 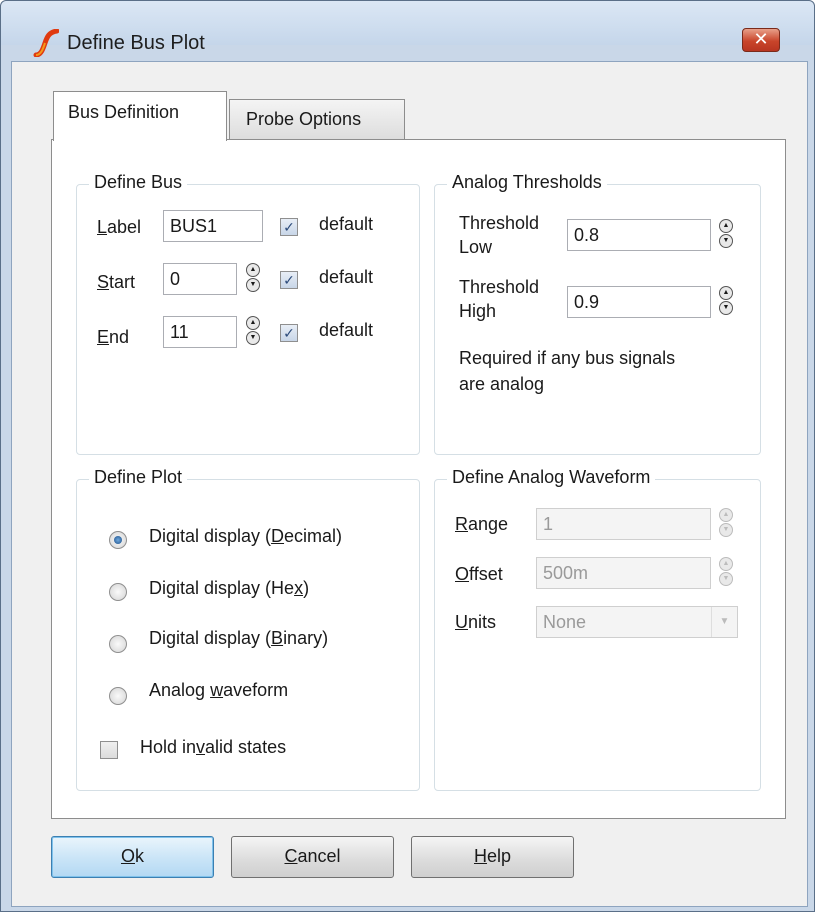 What do you see at coordinates (46, 43) in the screenshot?
I see `simetrix-logo-icon` at bounding box center [46, 43].